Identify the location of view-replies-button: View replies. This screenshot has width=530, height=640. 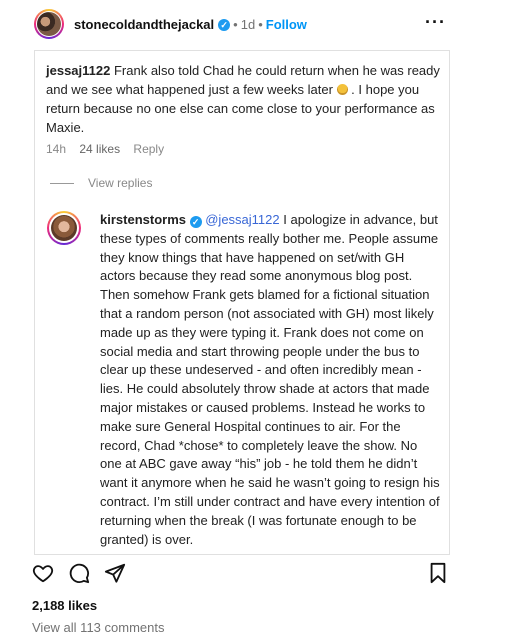
(101, 183).